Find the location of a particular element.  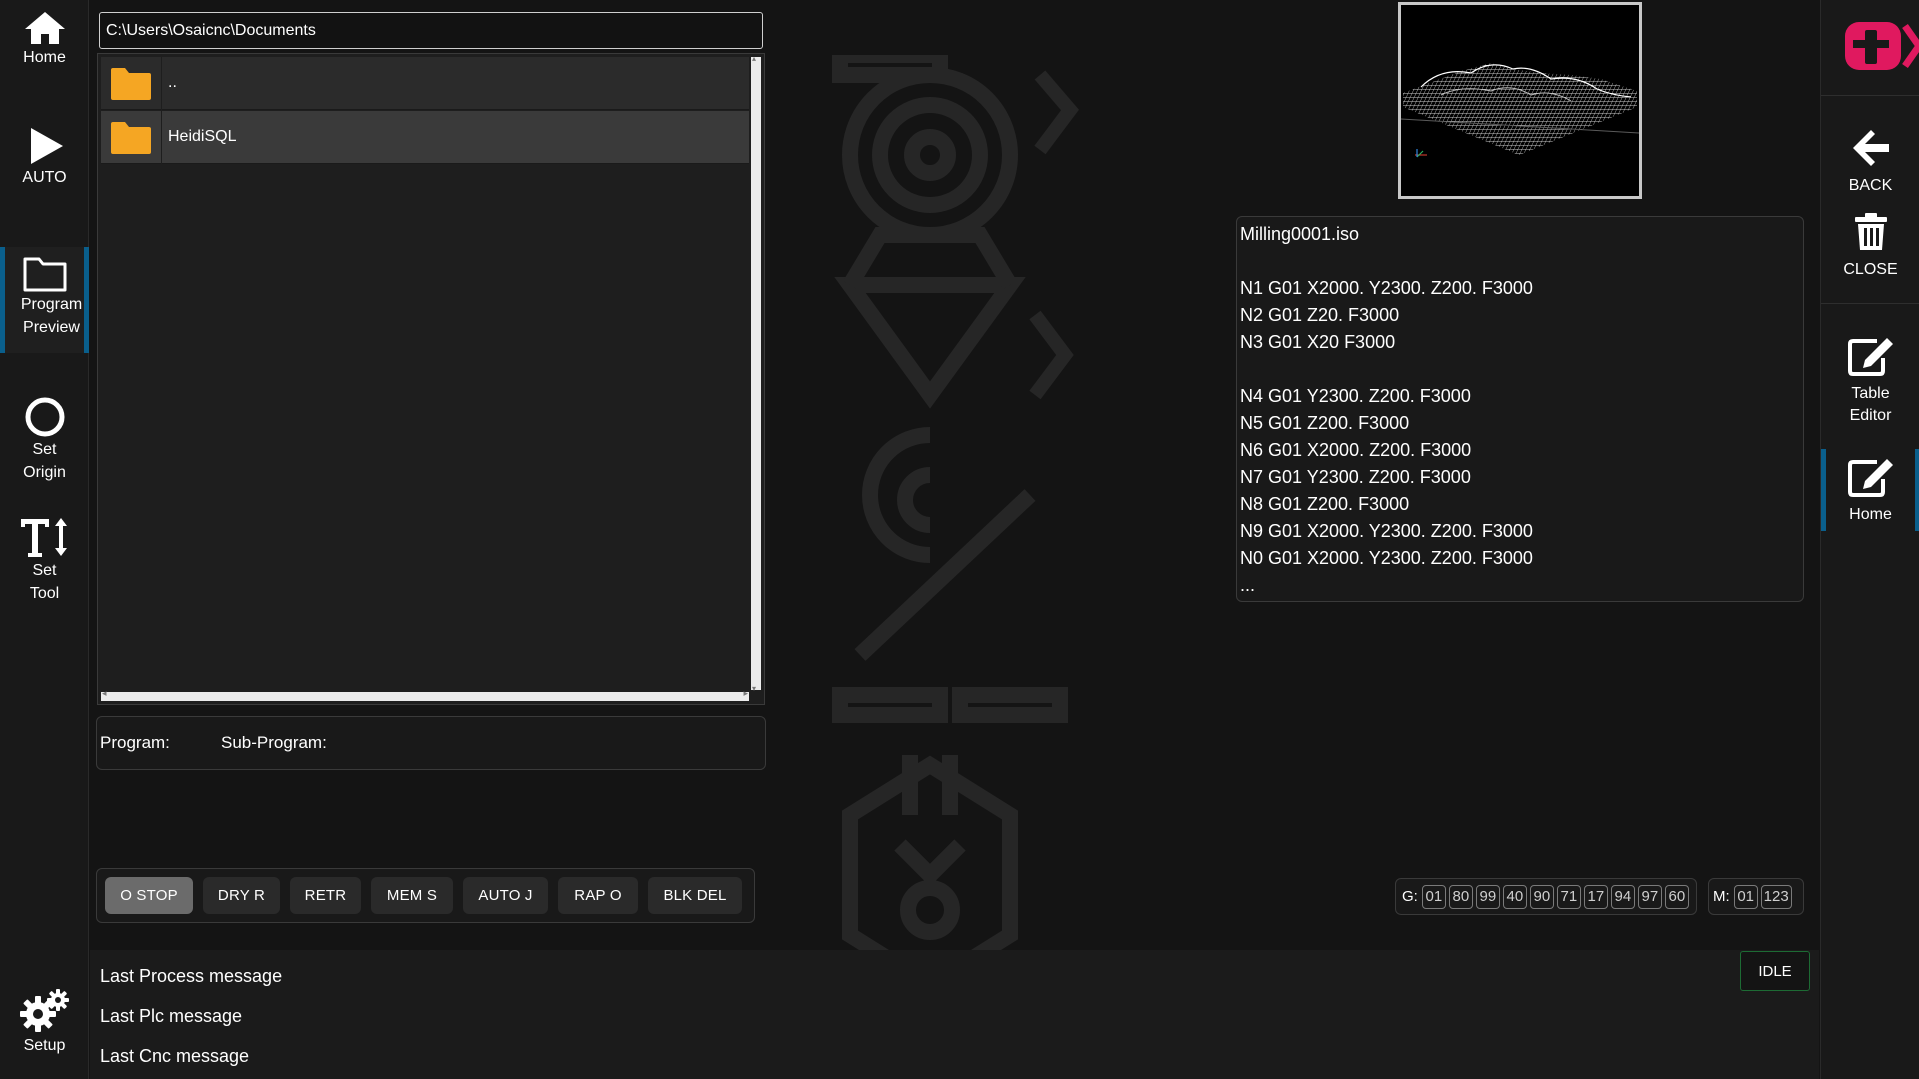

active-m-codes: M: 01 123 is located at coordinates (1756, 896).